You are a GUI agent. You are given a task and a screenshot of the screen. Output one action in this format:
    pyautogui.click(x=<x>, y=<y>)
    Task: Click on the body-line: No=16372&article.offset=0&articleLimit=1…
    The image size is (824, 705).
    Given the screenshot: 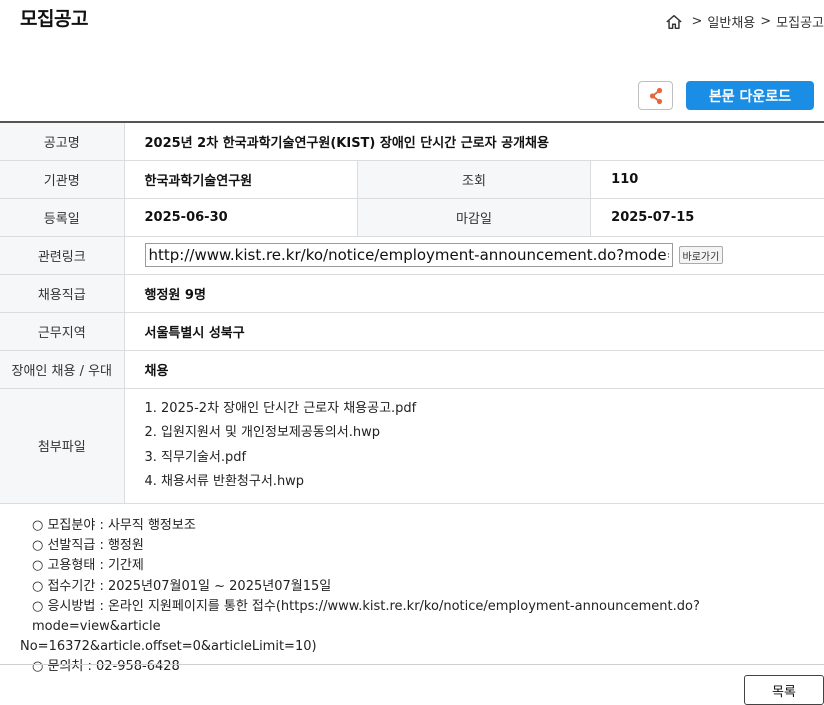 What is the action you would take?
    pyautogui.click(x=168, y=647)
    